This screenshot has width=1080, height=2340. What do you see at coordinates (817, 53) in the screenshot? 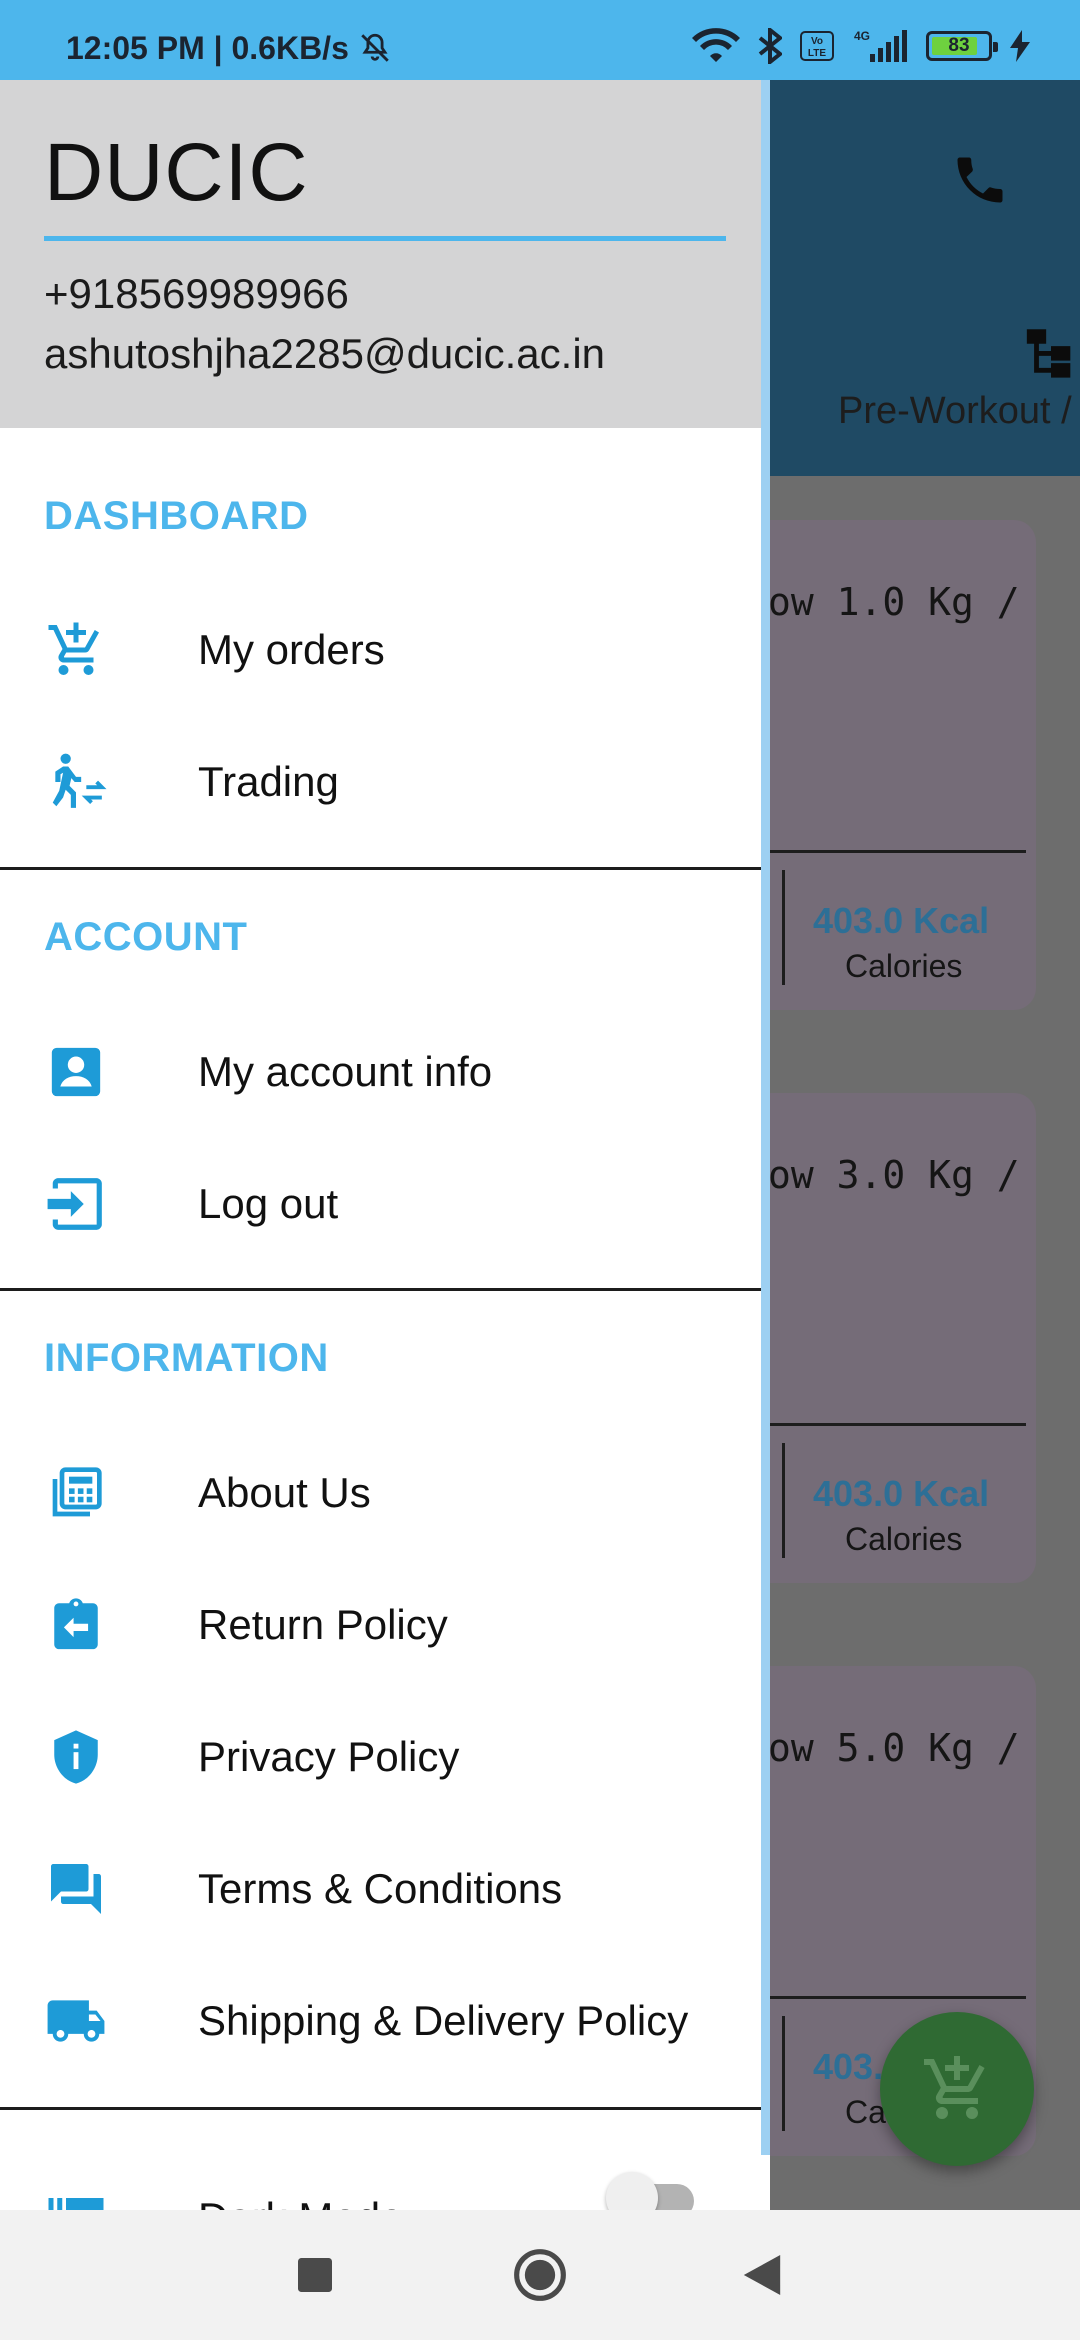
I see `svg-text: LTE` at bounding box center [817, 53].